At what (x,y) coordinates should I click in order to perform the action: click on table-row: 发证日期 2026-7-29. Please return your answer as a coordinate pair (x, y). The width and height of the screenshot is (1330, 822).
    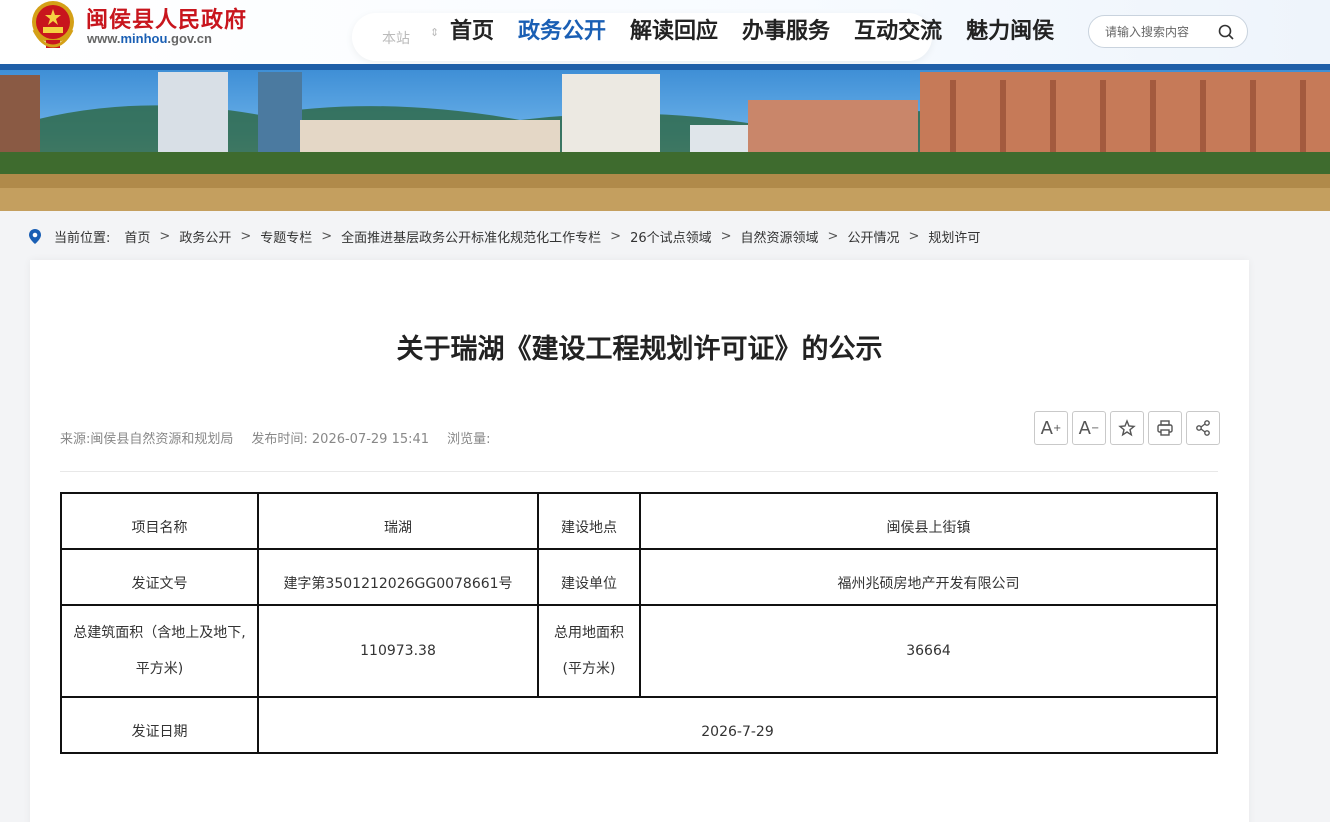
    Looking at the image, I should click on (639, 725).